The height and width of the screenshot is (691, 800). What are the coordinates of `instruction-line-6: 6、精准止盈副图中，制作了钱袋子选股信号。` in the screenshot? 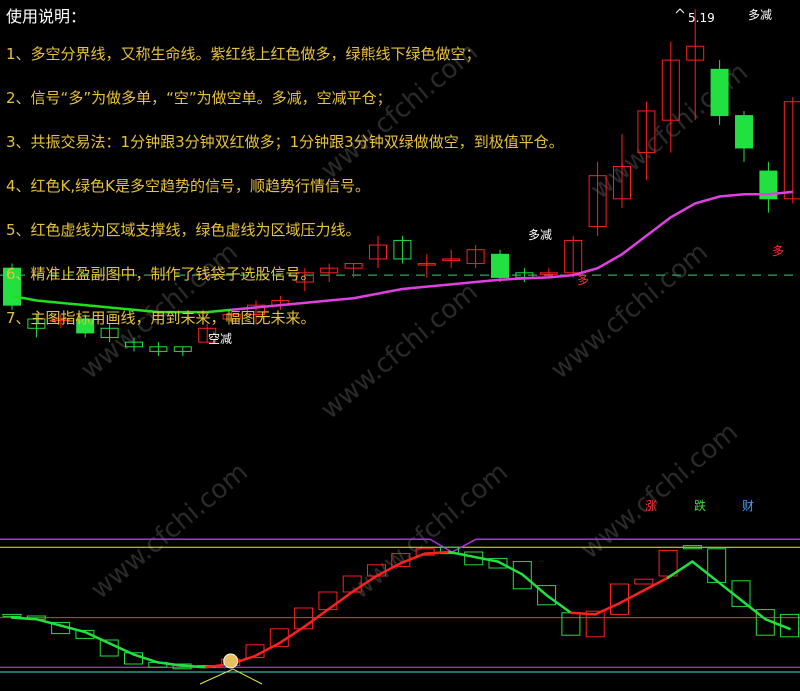 It's located at (161, 274).